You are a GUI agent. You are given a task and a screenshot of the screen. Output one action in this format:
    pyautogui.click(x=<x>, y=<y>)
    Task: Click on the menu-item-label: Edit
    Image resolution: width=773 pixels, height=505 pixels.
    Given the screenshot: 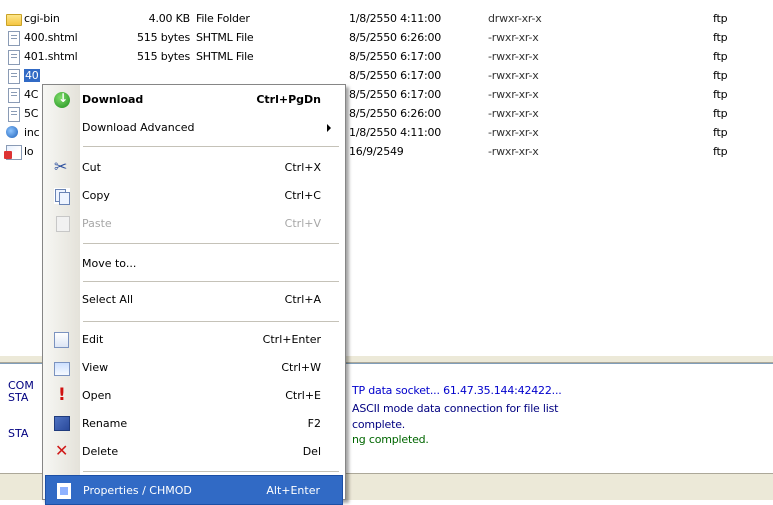 What is the action you would take?
    pyautogui.click(x=93, y=339)
    